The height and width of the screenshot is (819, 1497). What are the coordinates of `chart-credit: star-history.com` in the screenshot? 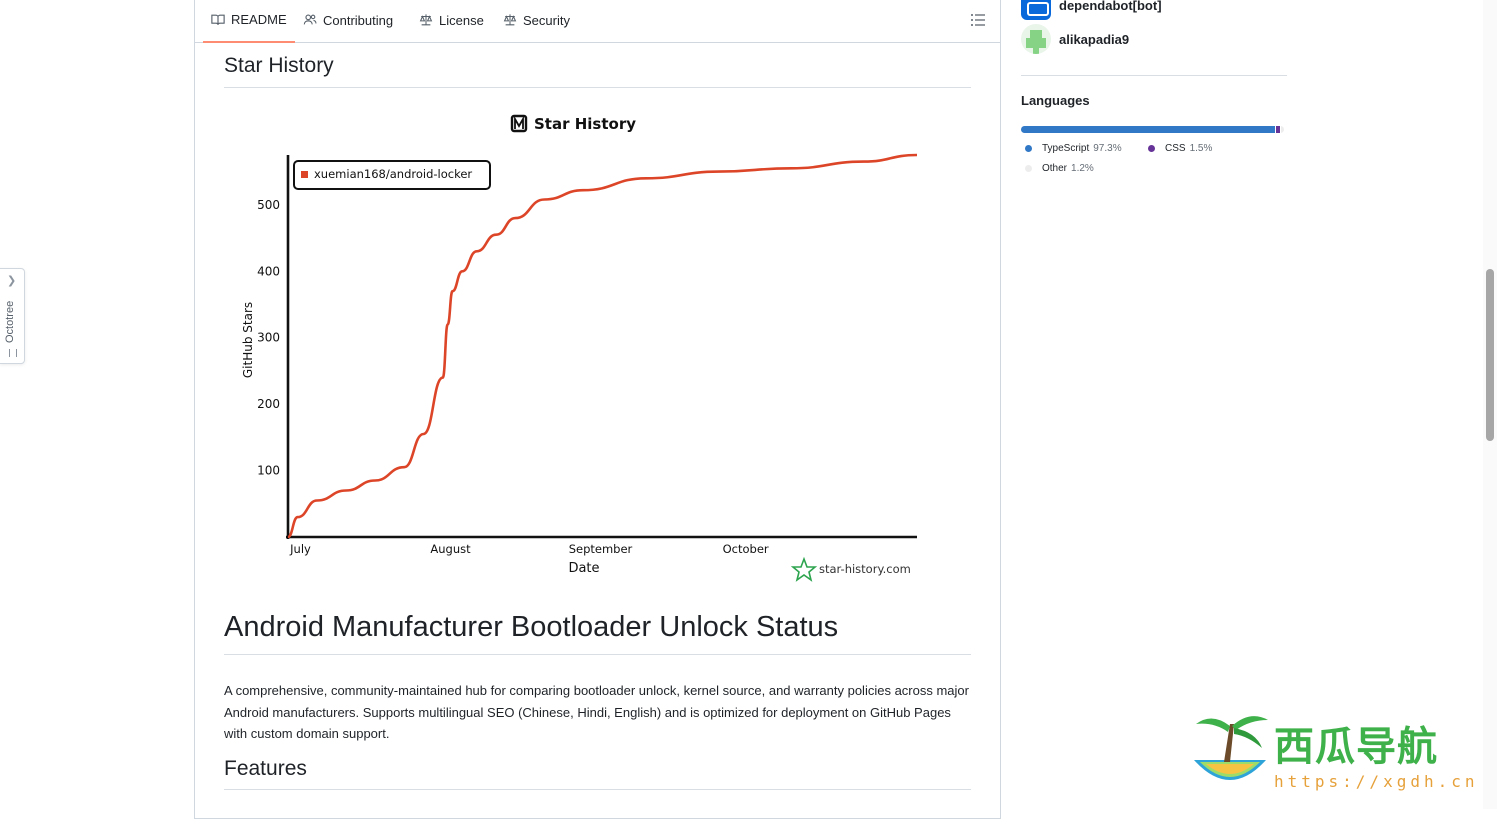 It's located at (850, 569).